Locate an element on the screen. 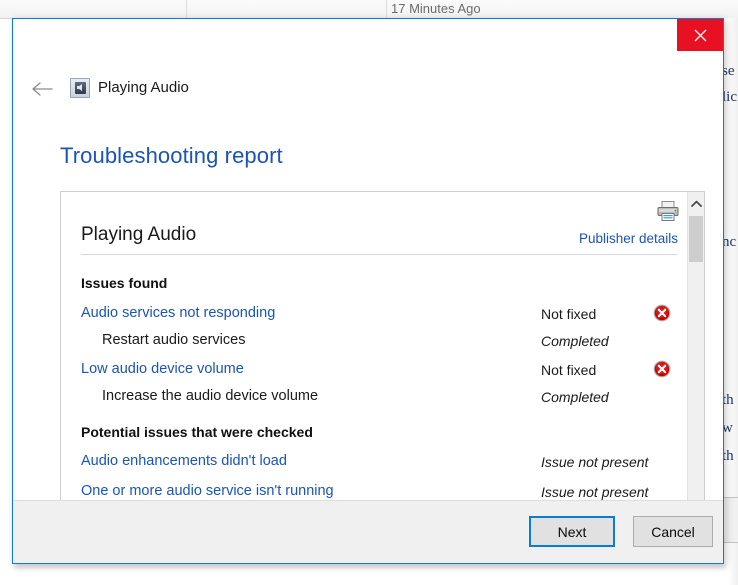 Image resolution: width=738 pixels, height=585 pixels. publisher-details-link: Publisher details is located at coordinates (628, 238).